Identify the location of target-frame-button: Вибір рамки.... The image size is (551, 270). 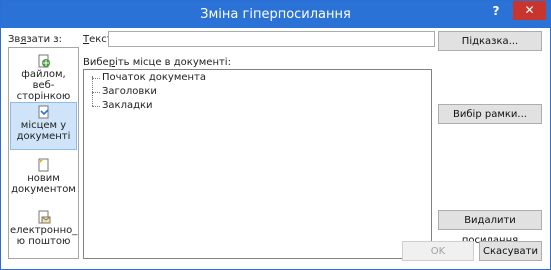
(490, 114).